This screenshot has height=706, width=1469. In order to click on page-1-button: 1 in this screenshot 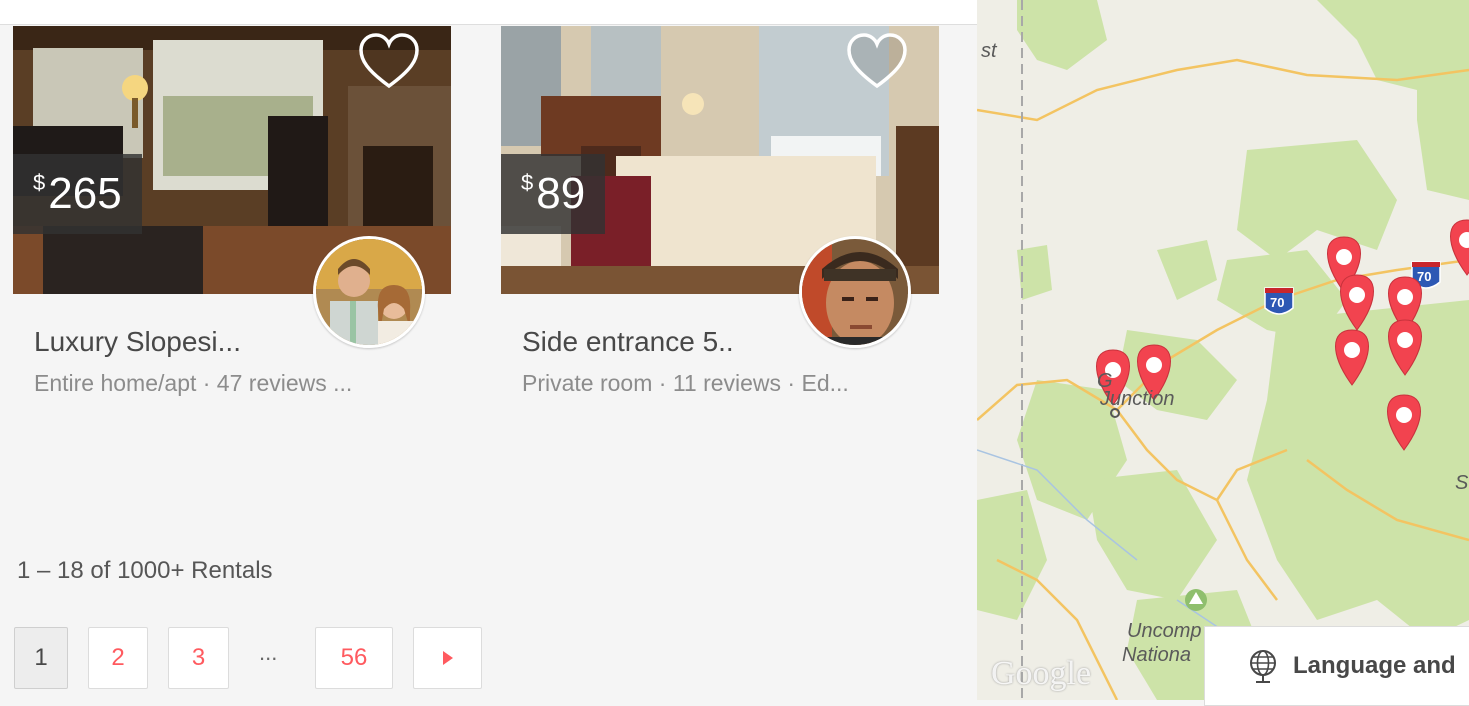, I will do `click(41, 658)`.